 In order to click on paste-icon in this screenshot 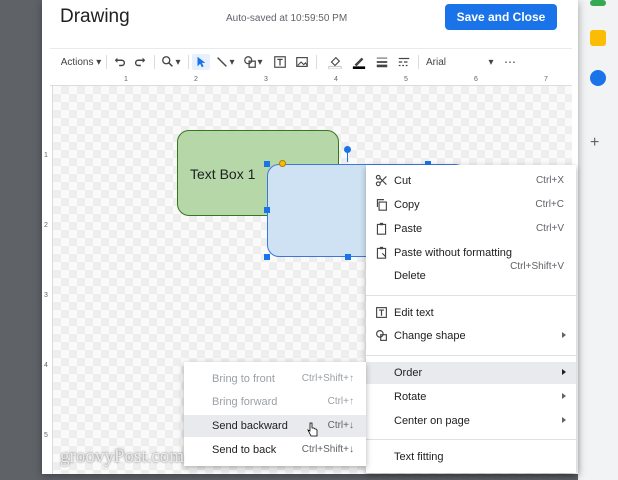, I will do `click(381, 228)`.